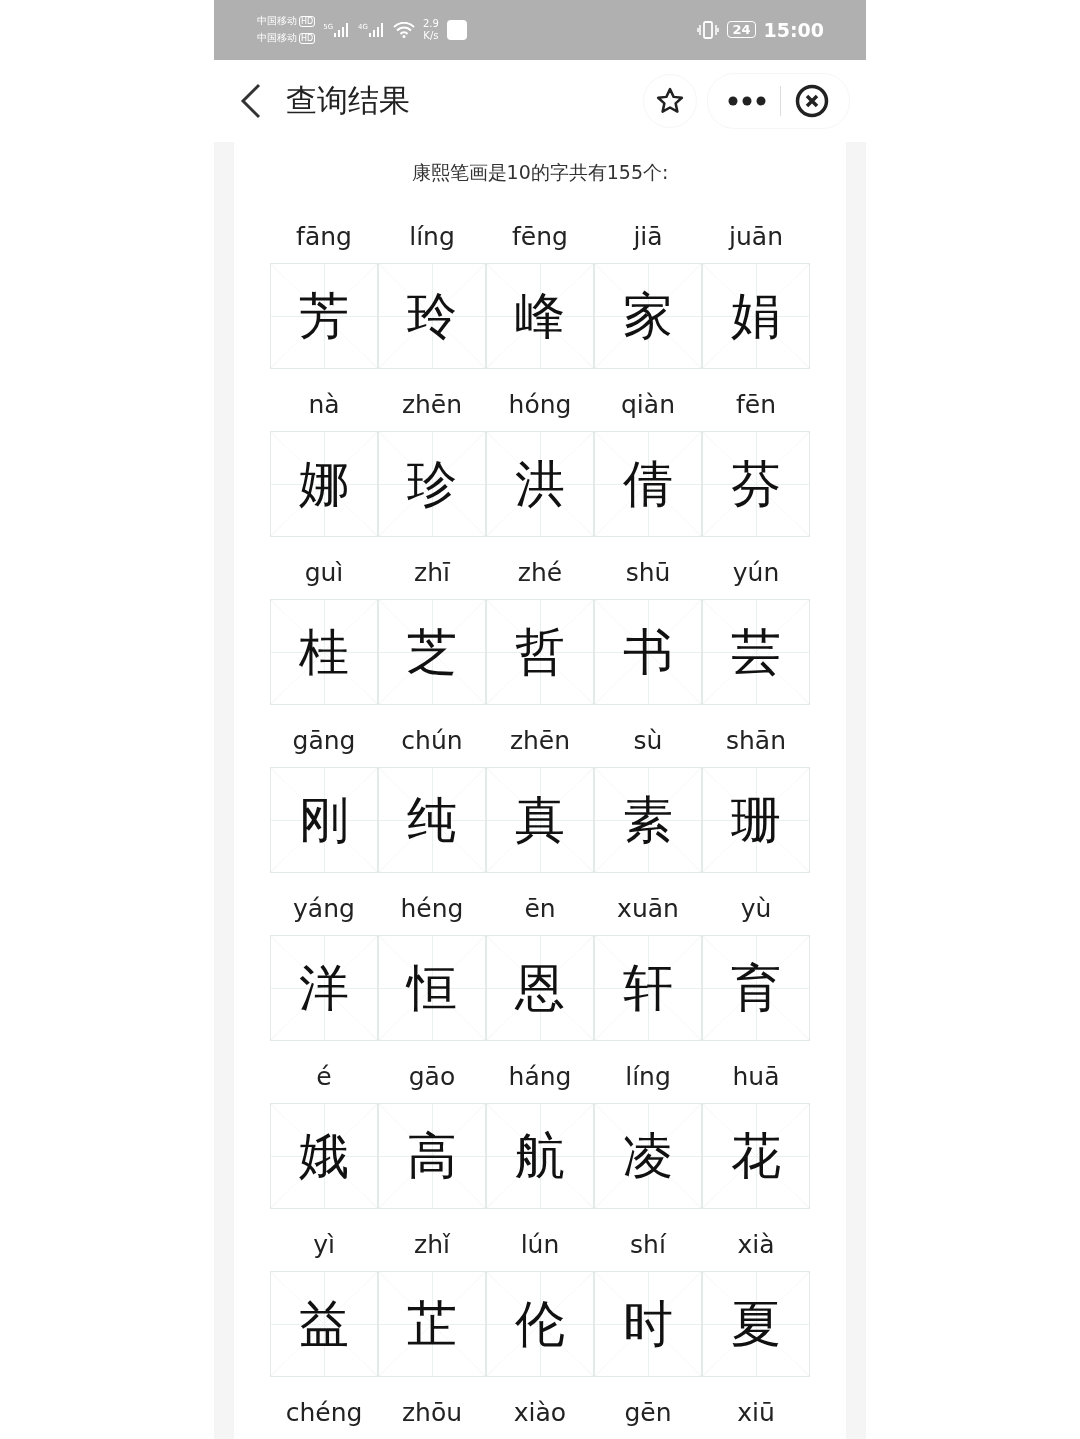  What do you see at coordinates (540, 1156) in the screenshot?
I see `character-cell: 航` at bounding box center [540, 1156].